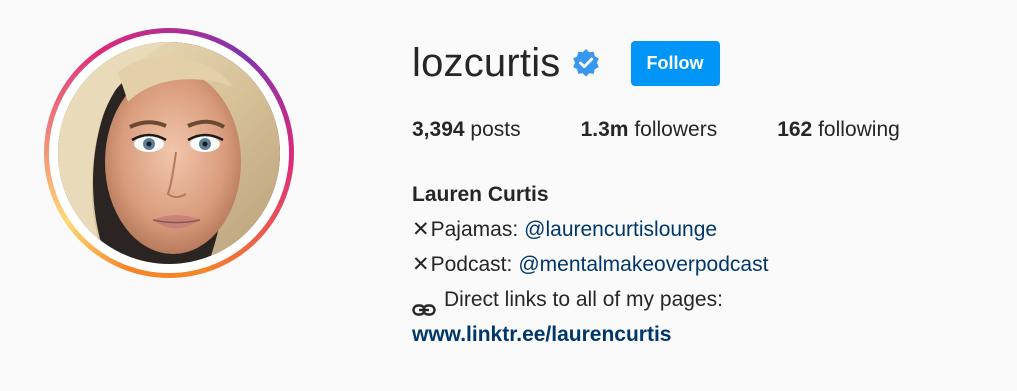 This screenshot has width=1017, height=391. I want to click on mention-link-lounge: @laurencurtislounge, so click(620, 229).